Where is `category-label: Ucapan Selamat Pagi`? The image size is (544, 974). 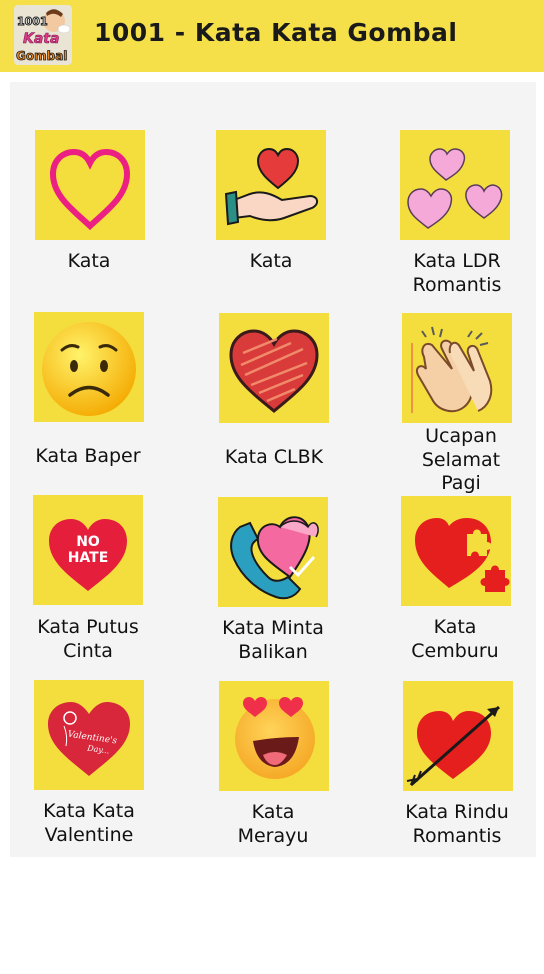
category-label: Ucapan Selamat Pagi is located at coordinates (461, 460).